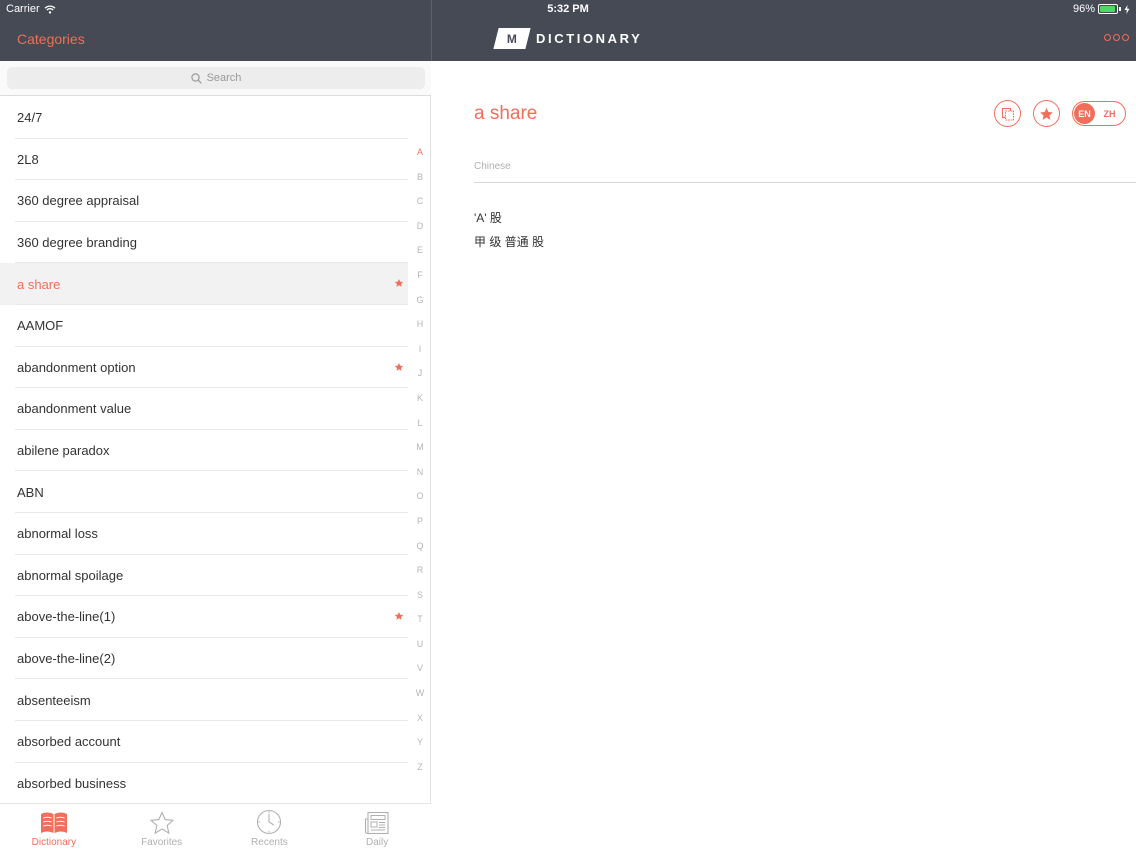 This screenshot has width=1136, height=852. Describe the element at coordinates (488, 218) in the screenshot. I see `definition-line: 'A' 股` at that location.